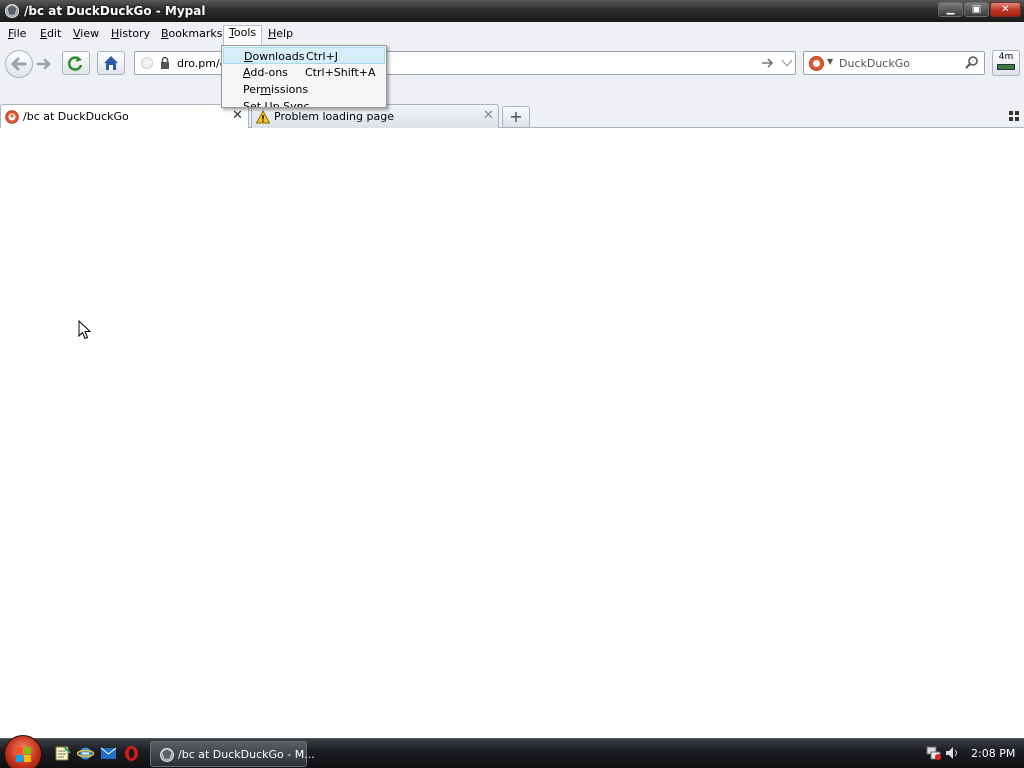  Describe the element at coordinates (85, 753) in the screenshot. I see `internet-explorer-icon` at that location.